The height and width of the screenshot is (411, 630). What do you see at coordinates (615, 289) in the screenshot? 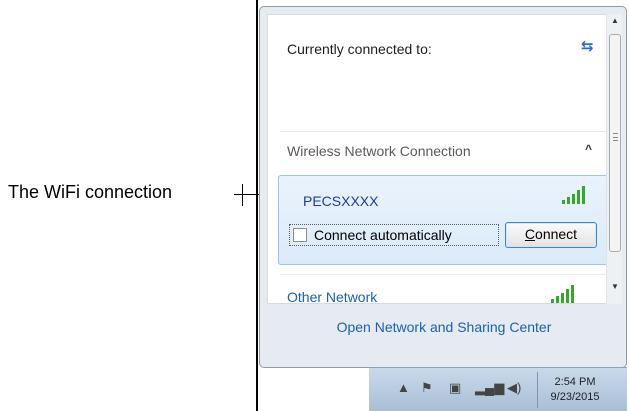
I see `scroll-down-arrow-icon: ▼` at bounding box center [615, 289].